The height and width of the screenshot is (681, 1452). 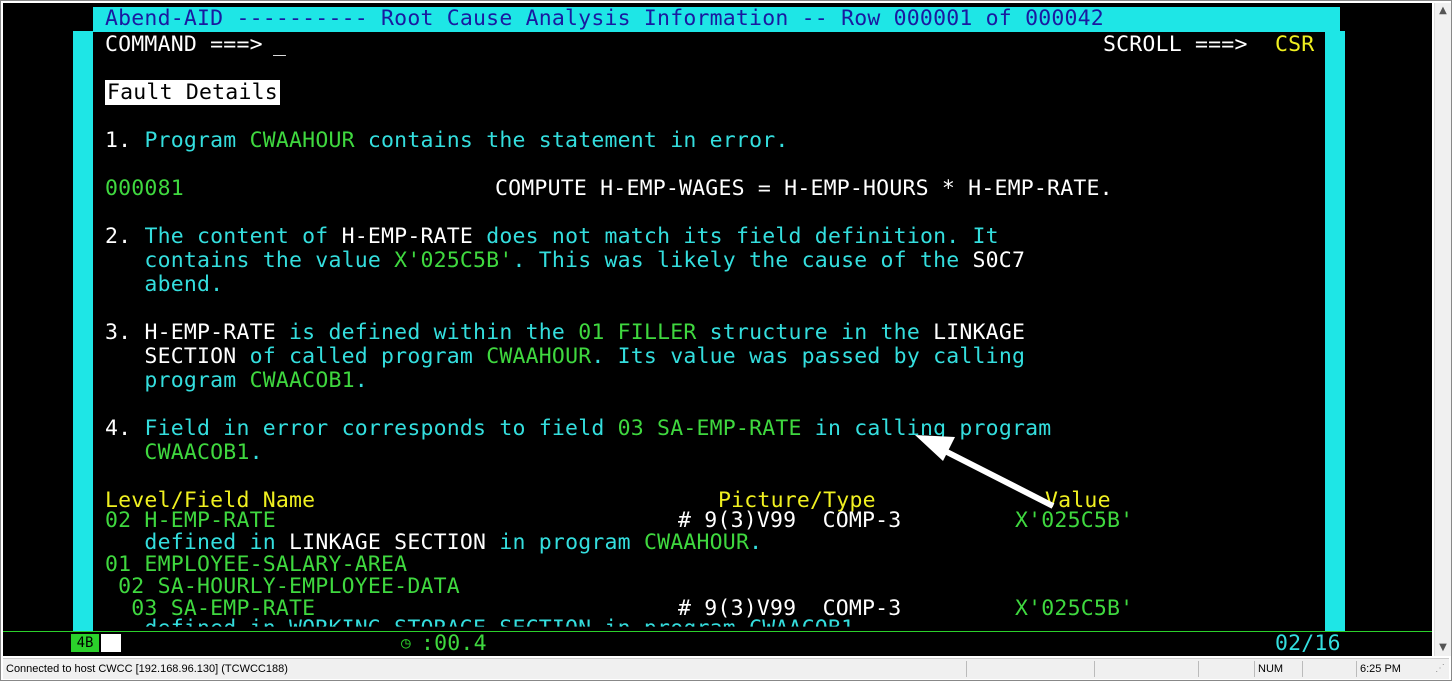 I want to click on clock-time: 6:25 PM, so click(x=1380, y=669).